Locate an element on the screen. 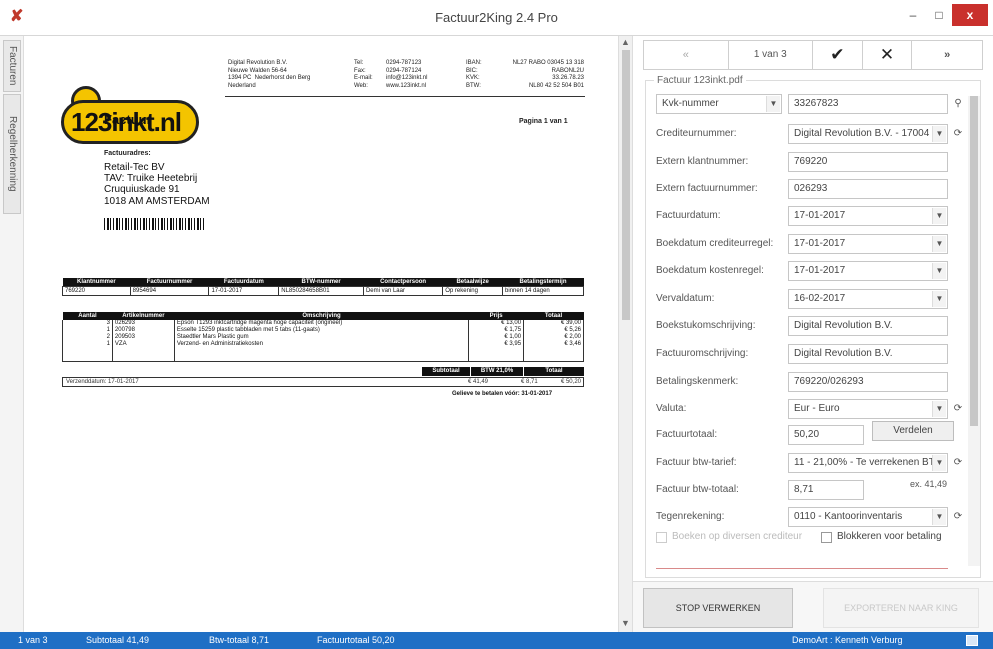  tab-facturen: Facturen is located at coordinates (12, 66).